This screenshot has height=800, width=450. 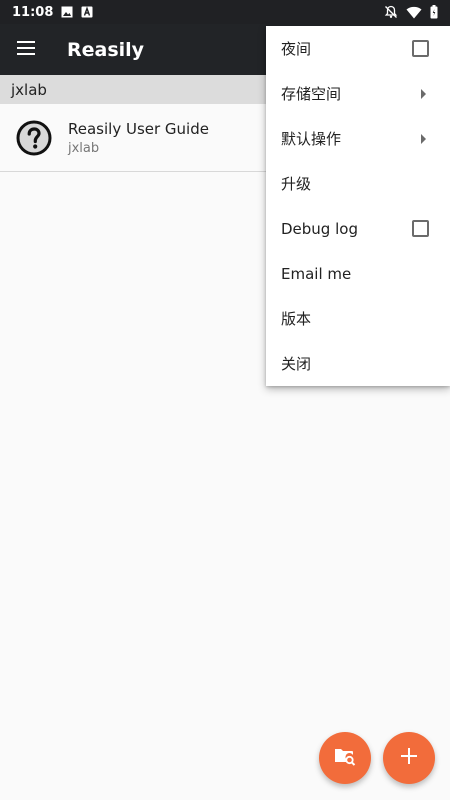 I want to click on menu-item-default-action: 默认操作, so click(x=358, y=138).